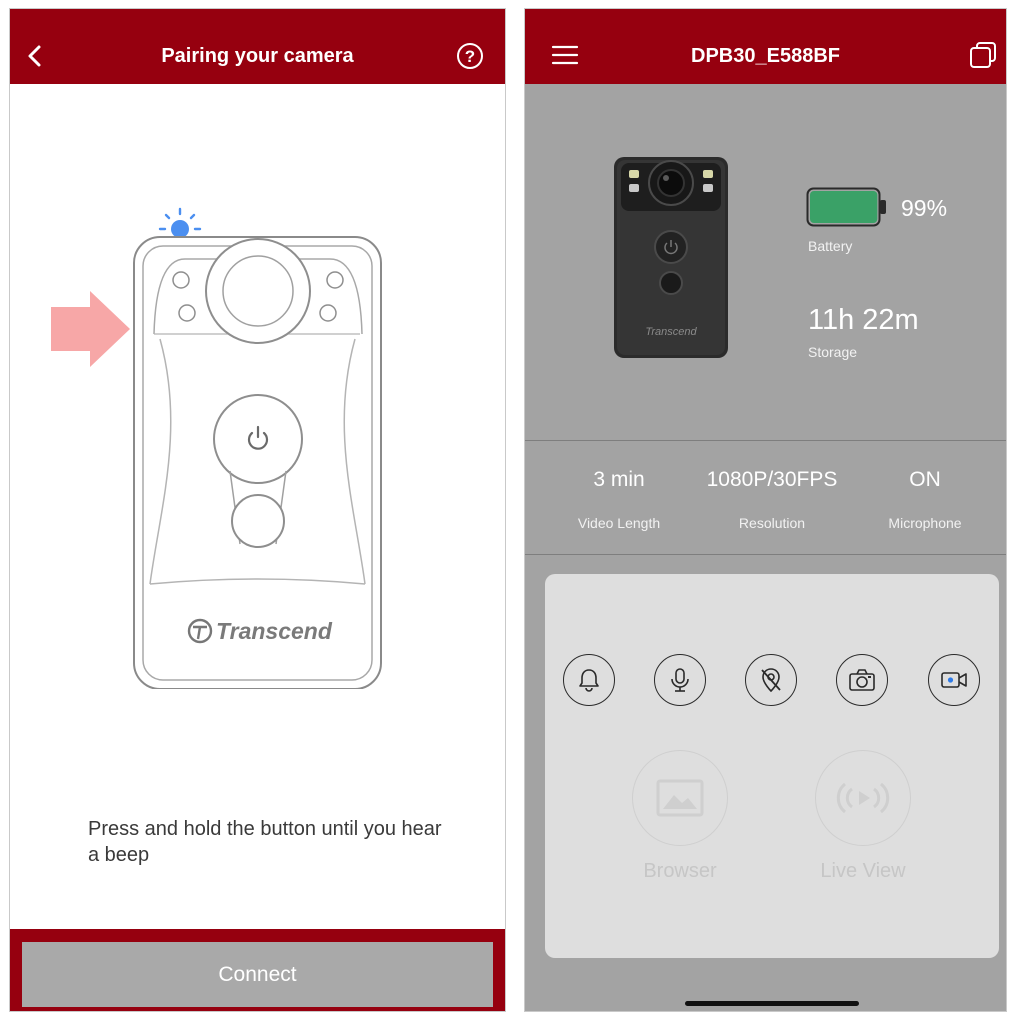 This screenshot has height=1017, width=1009. I want to click on camera-icon, so click(862, 680).